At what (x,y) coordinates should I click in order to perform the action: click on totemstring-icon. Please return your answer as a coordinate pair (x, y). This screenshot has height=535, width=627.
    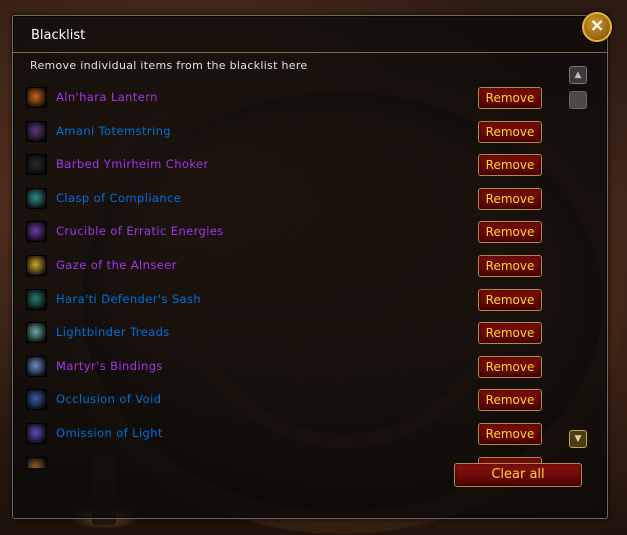
    Looking at the image, I should click on (36, 131).